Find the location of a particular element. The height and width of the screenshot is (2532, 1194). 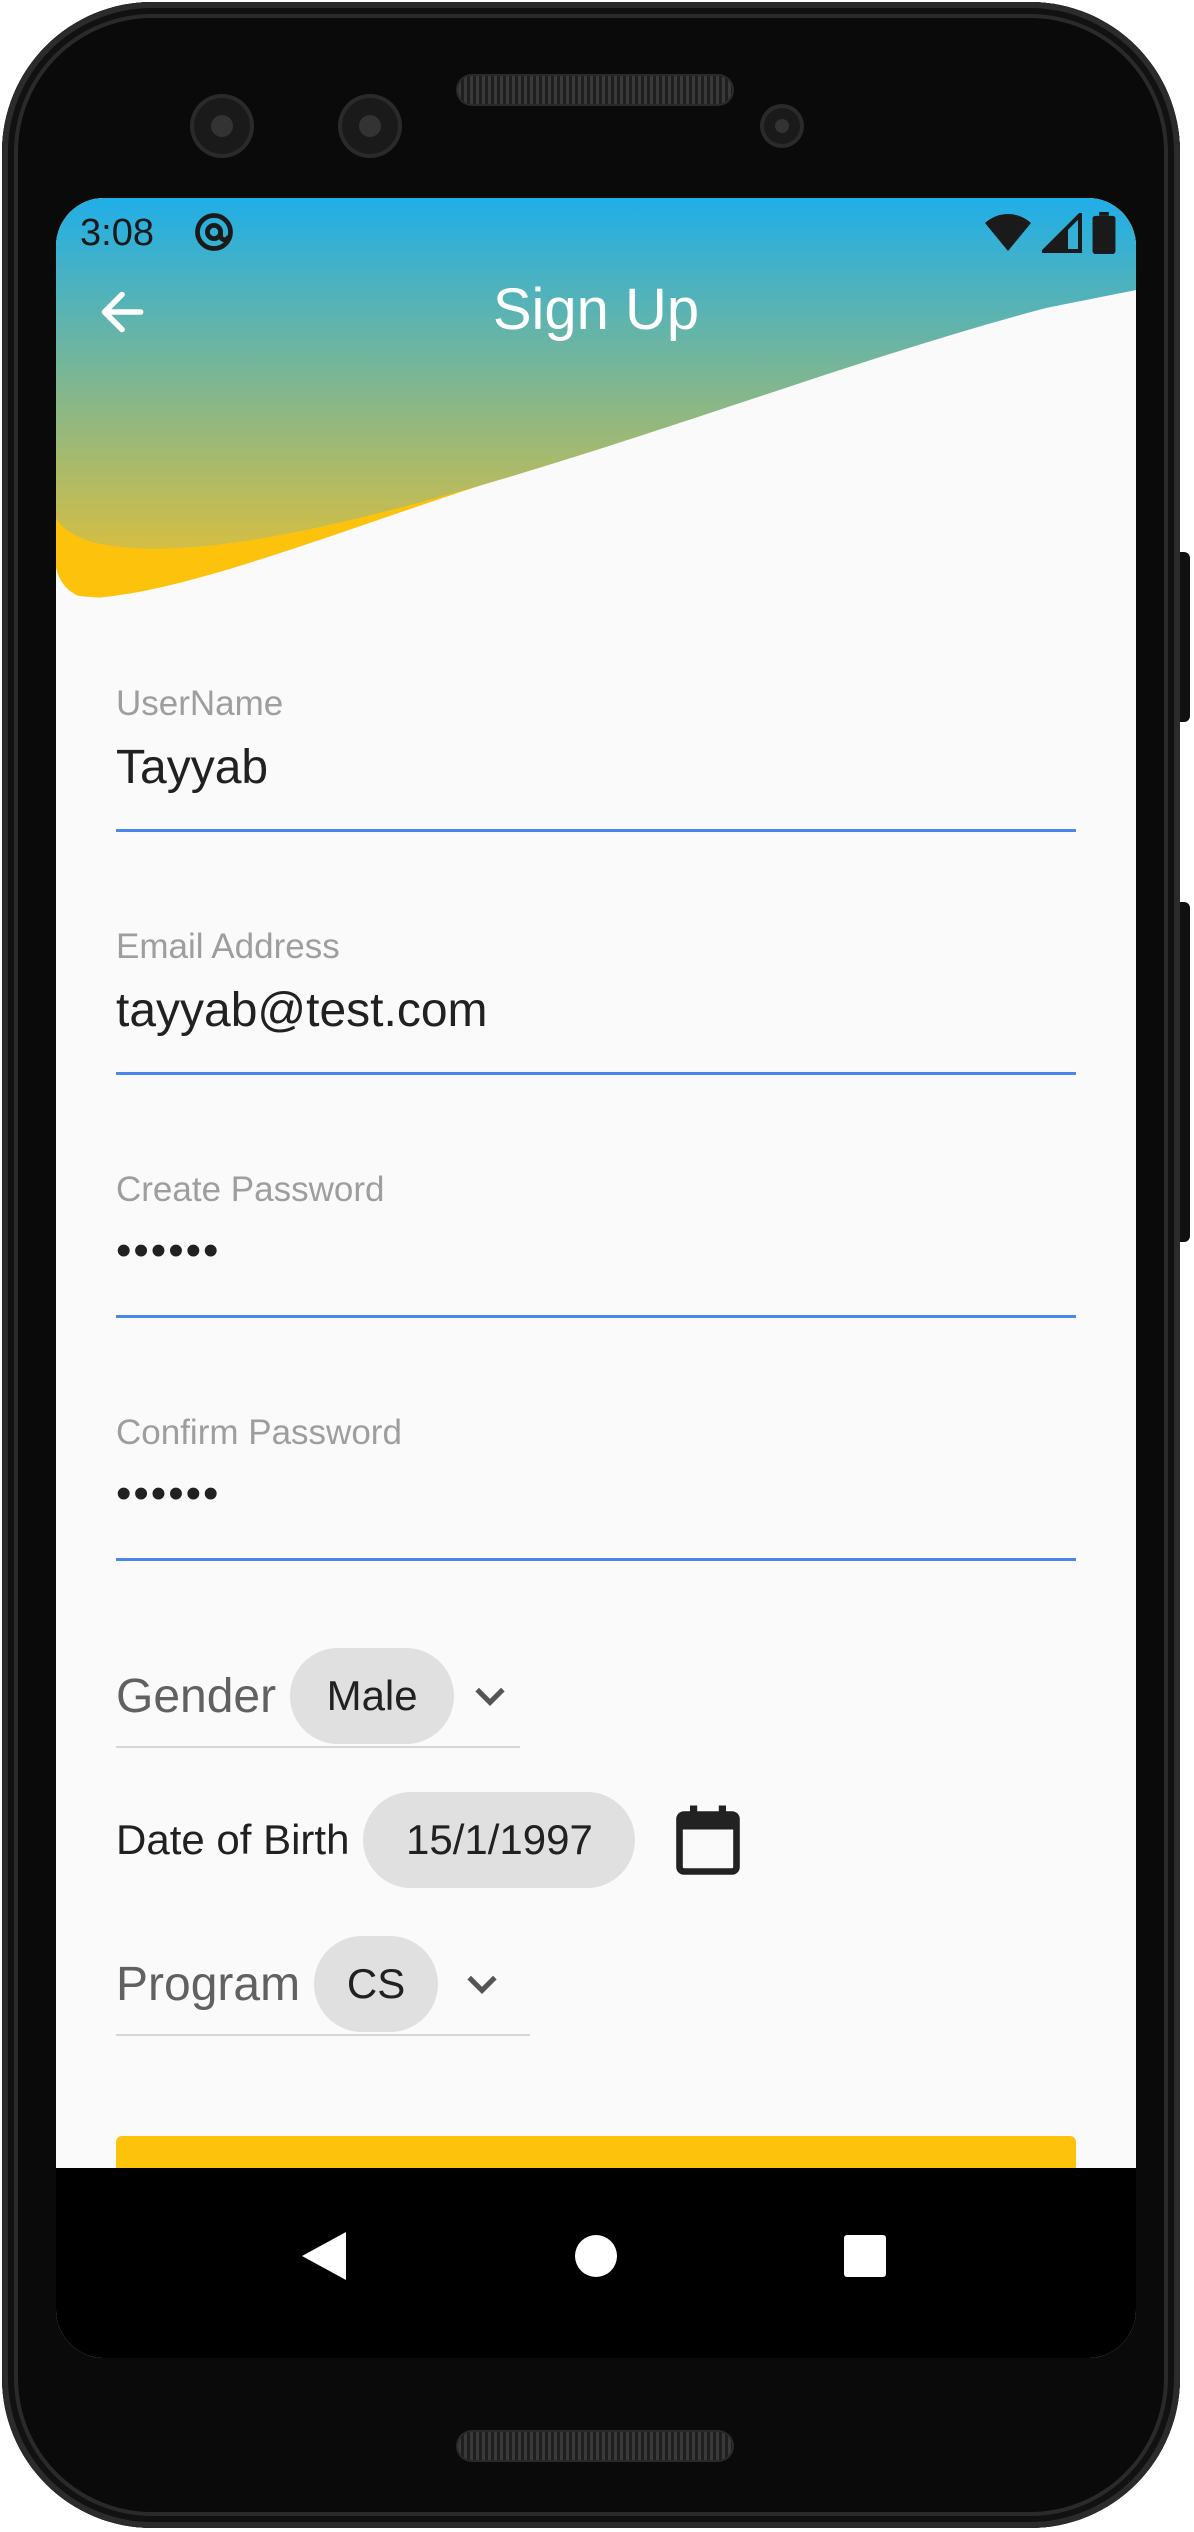

email-field: Email Address tayyab@test.com is located at coordinates (596, 1002).